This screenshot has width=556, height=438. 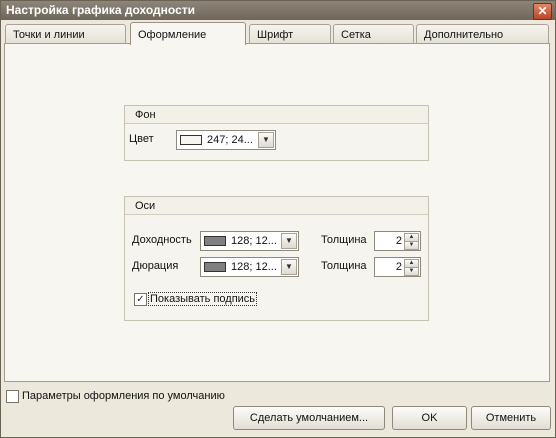 I want to click on check-icon: ✓, so click(x=140, y=299).